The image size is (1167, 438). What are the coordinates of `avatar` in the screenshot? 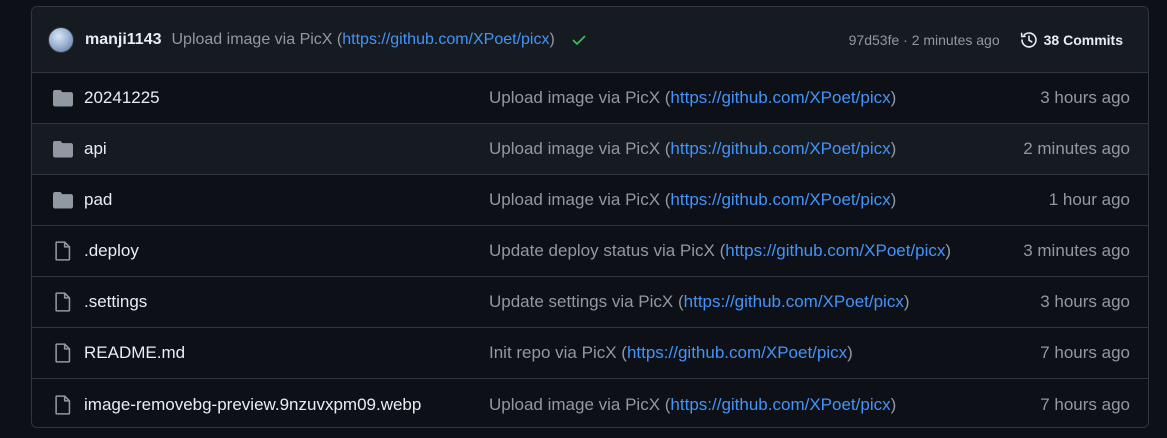 It's located at (61, 39).